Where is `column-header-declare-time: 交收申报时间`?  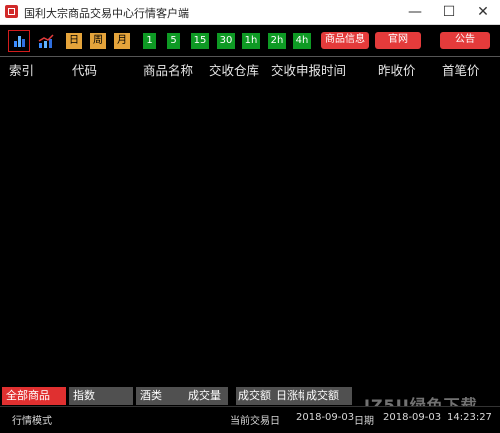 column-header-declare-time: 交收申报时间 is located at coordinates (308, 69).